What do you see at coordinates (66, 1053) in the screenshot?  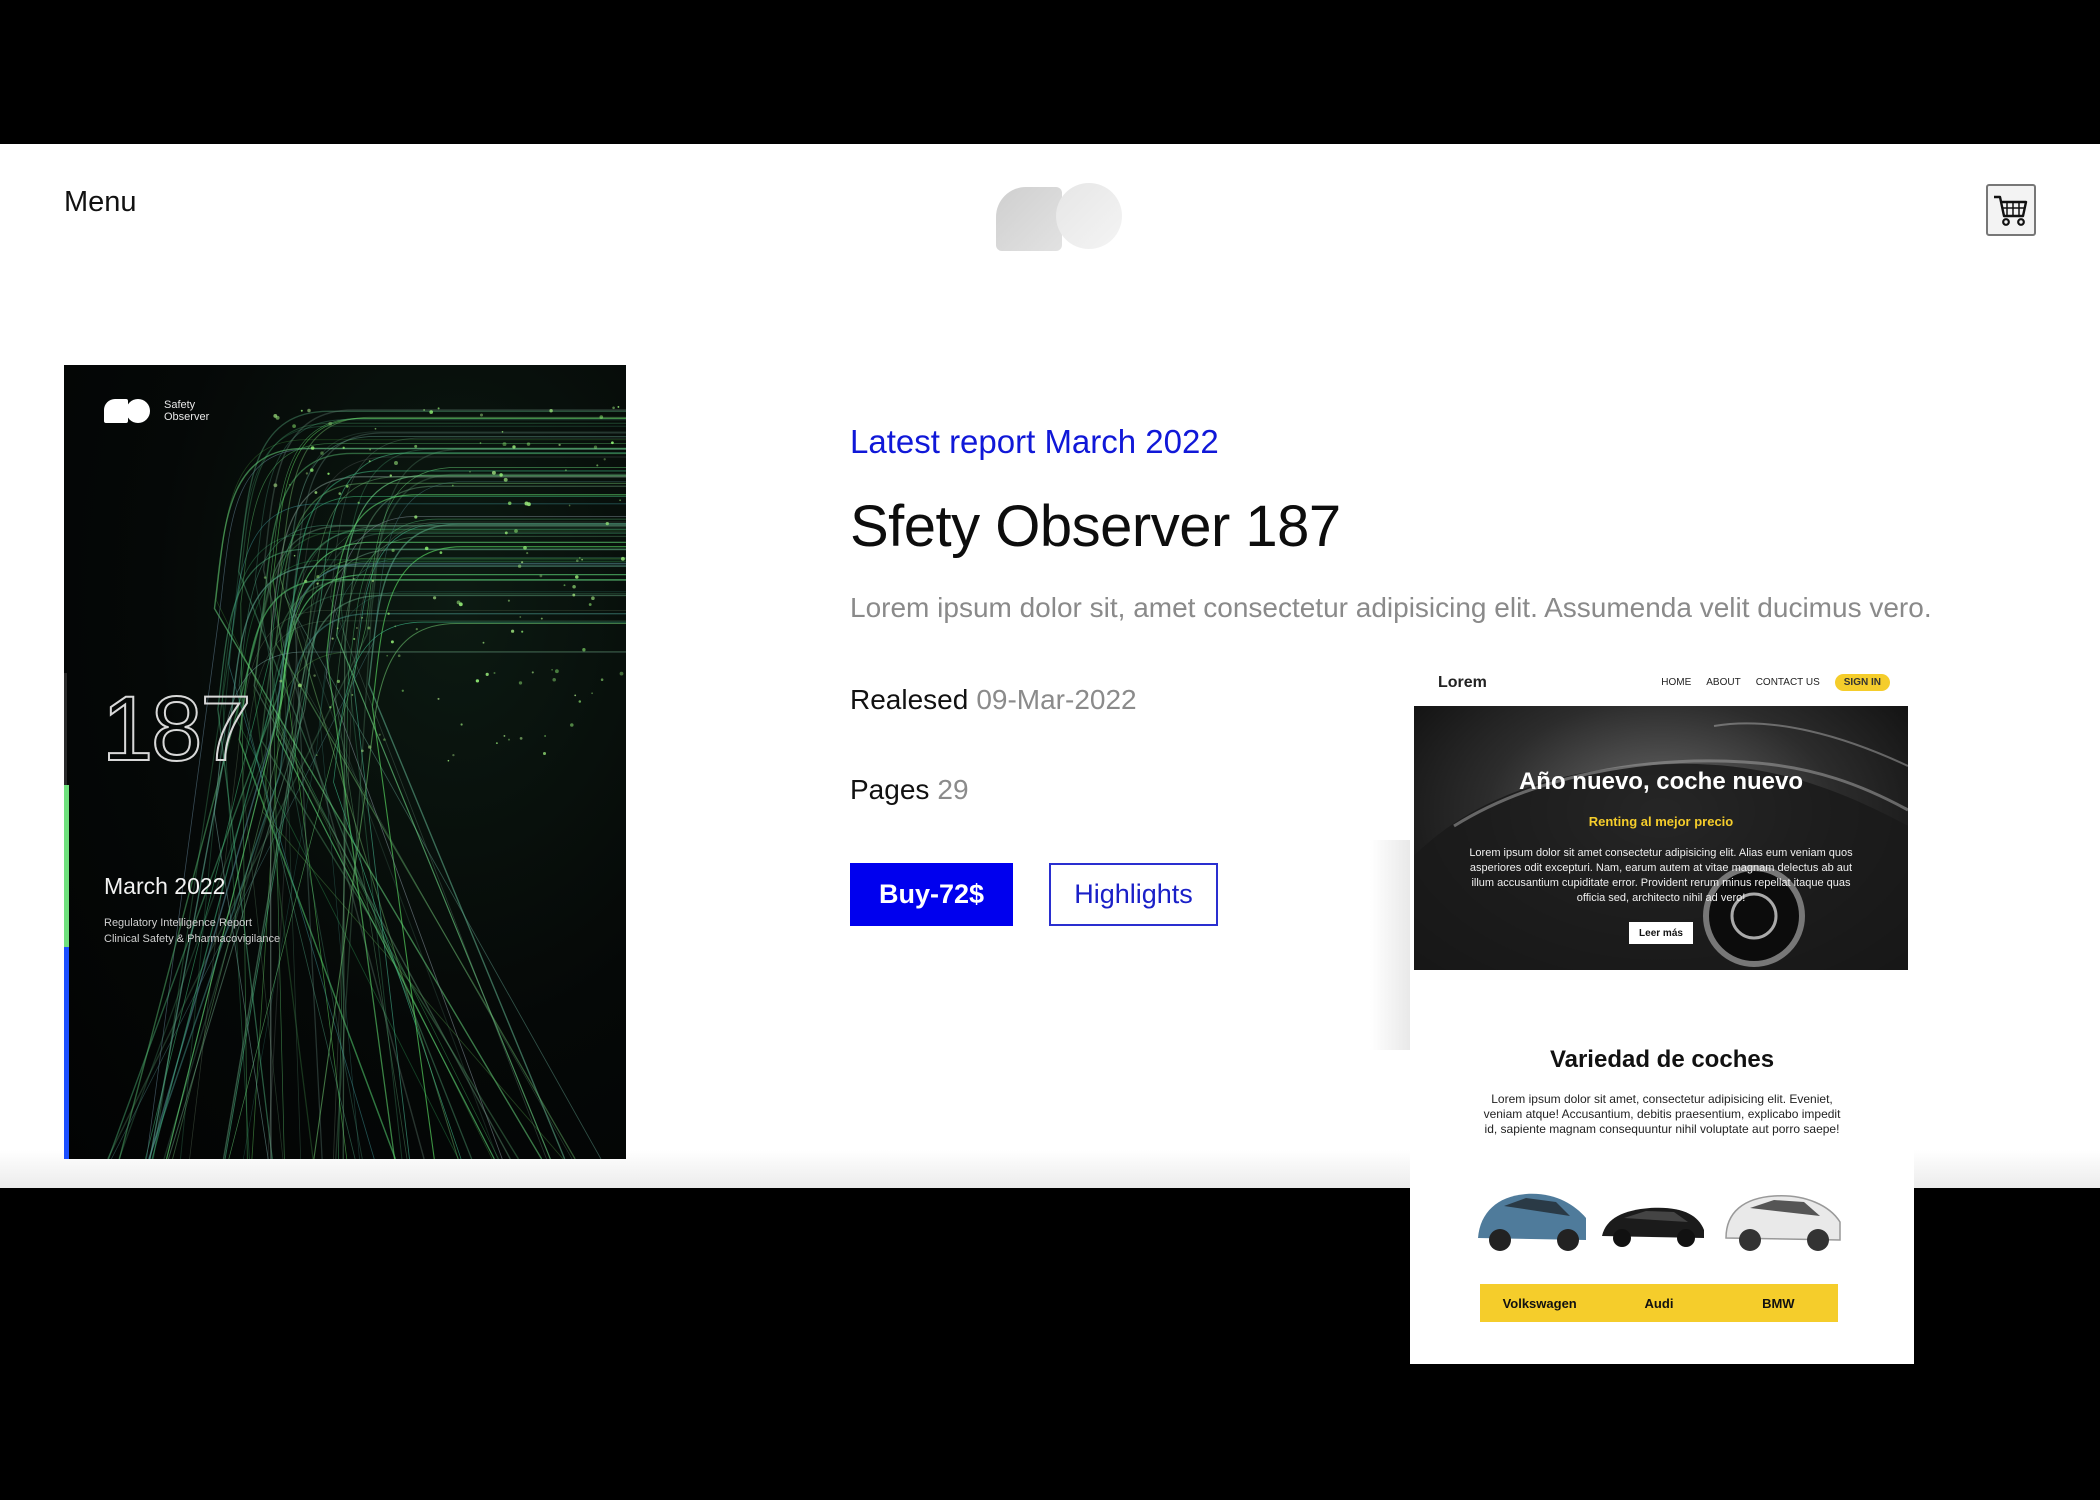 I see `cover-accent-bar-blue` at bounding box center [66, 1053].